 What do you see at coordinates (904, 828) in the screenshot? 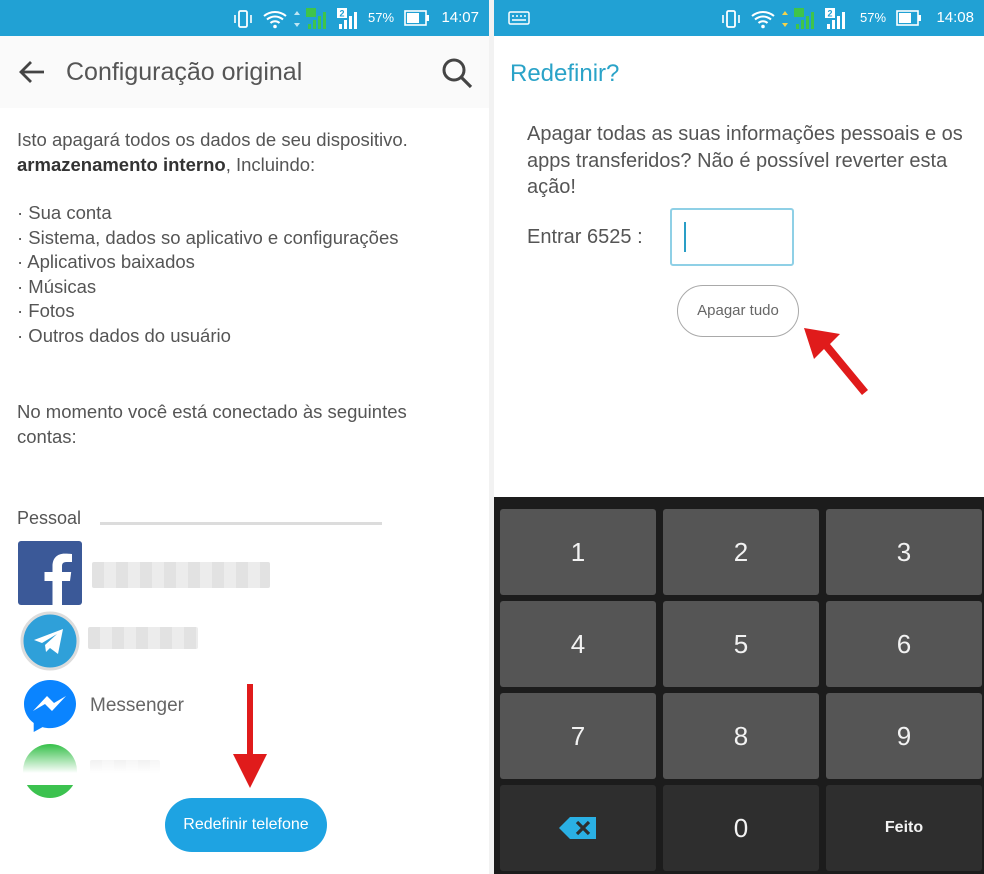
I see `done-key: Feito` at bounding box center [904, 828].